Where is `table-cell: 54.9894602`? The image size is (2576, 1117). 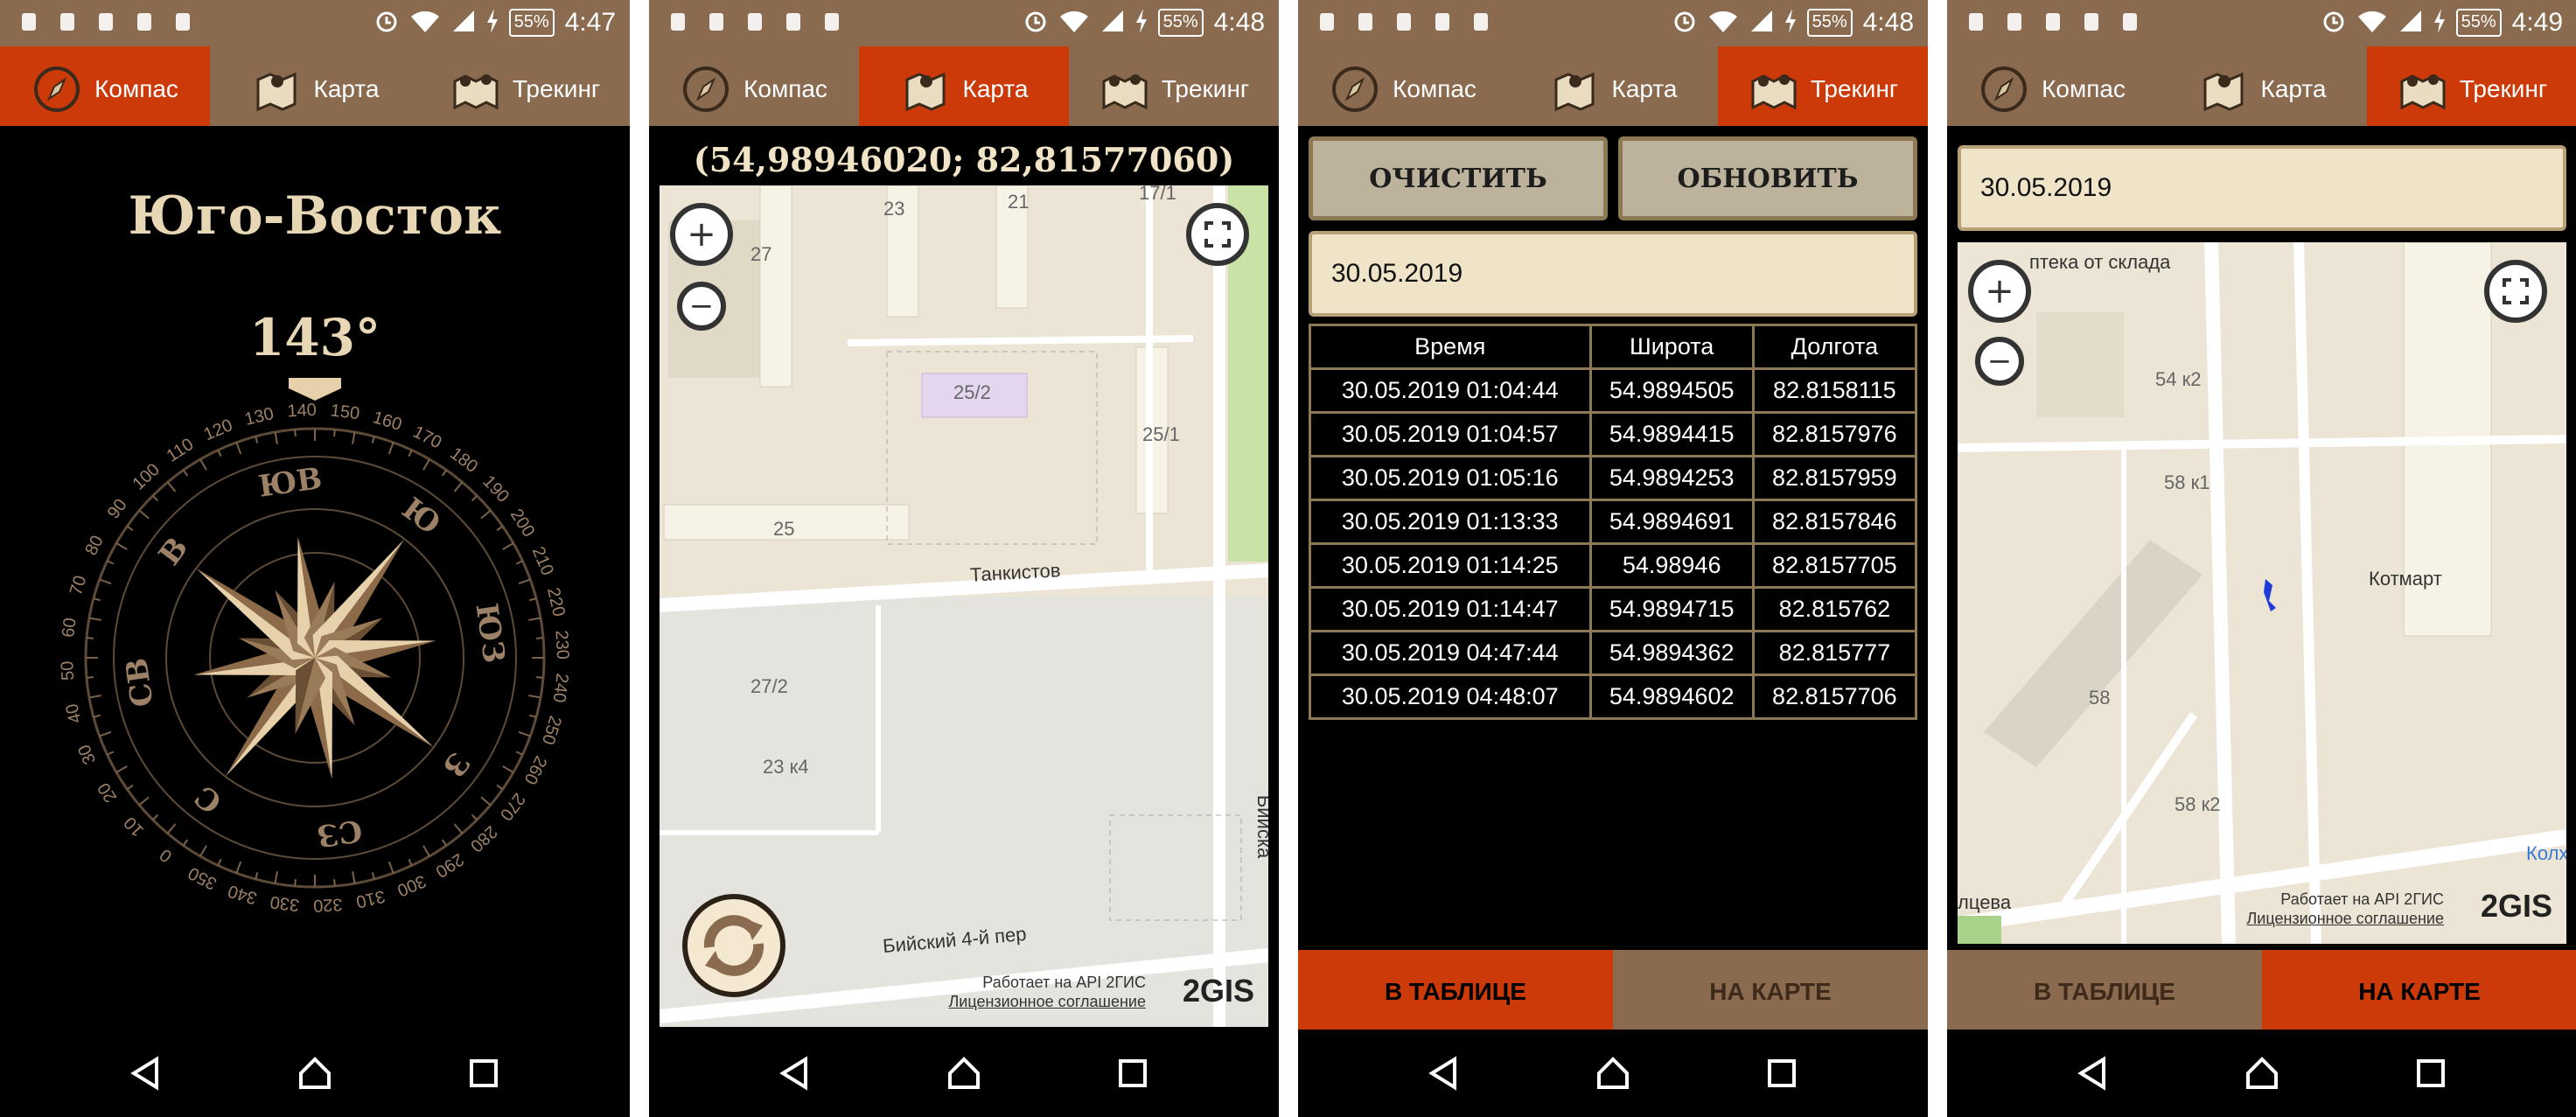
table-cell: 54.9894602 is located at coordinates (1671, 697).